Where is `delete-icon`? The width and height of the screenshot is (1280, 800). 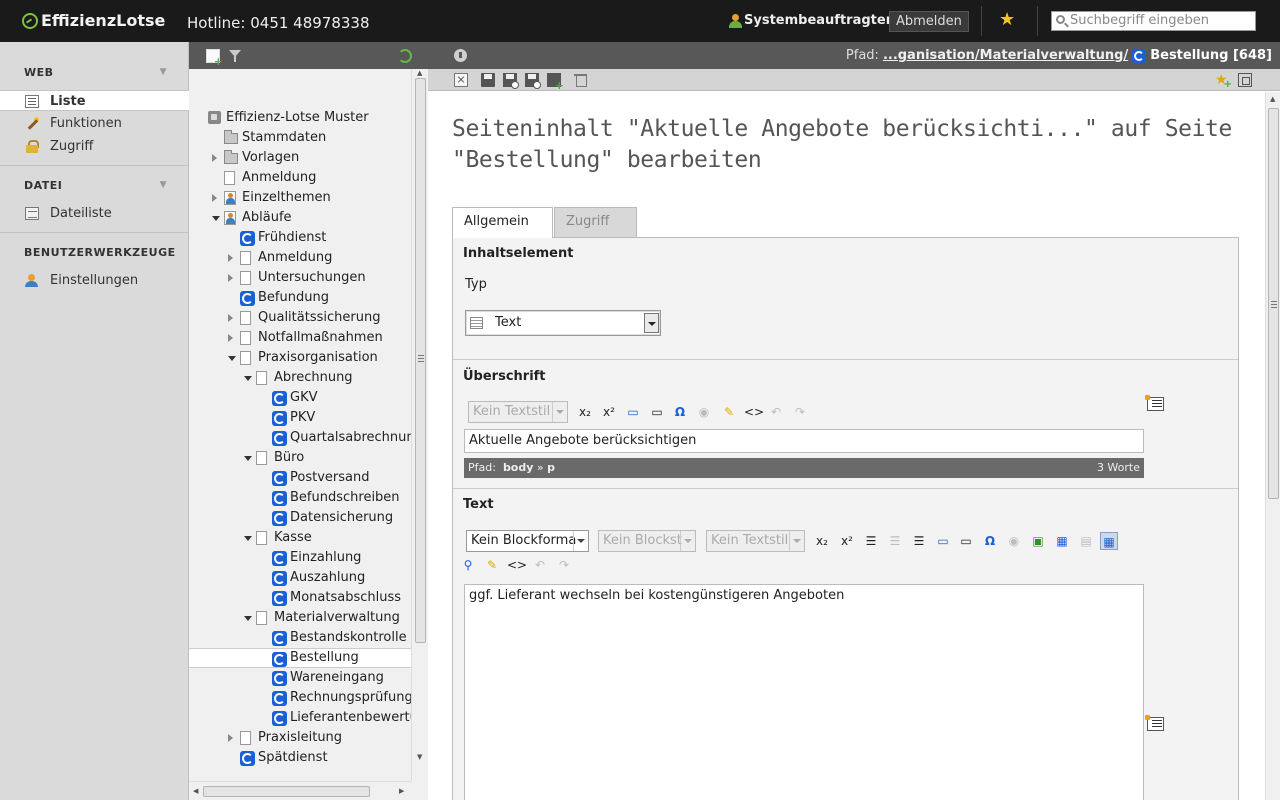
delete-icon is located at coordinates (581, 80).